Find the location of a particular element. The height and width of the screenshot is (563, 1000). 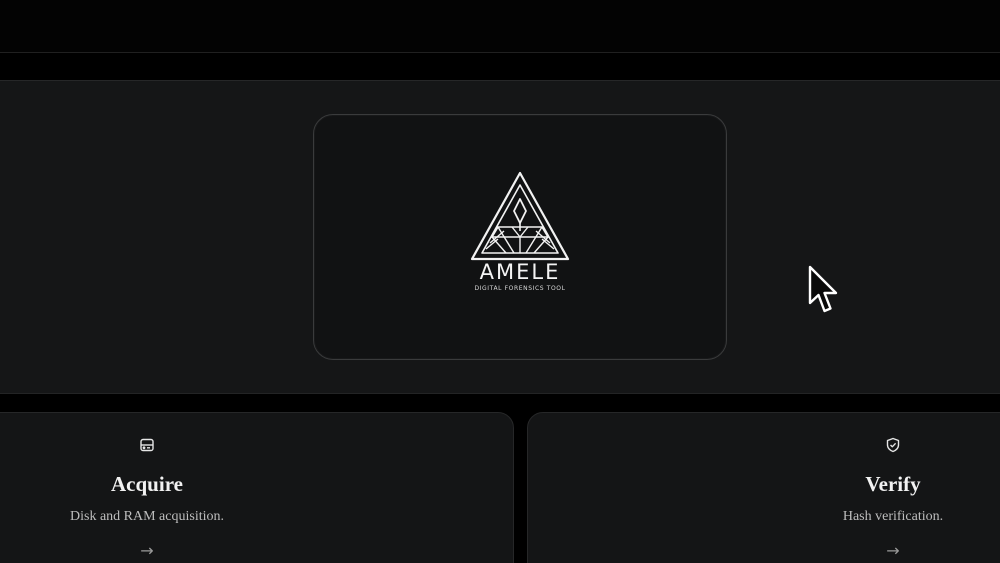

brand-tagline: DIGITAL FORENSICS TOOL is located at coordinates (520, 288).